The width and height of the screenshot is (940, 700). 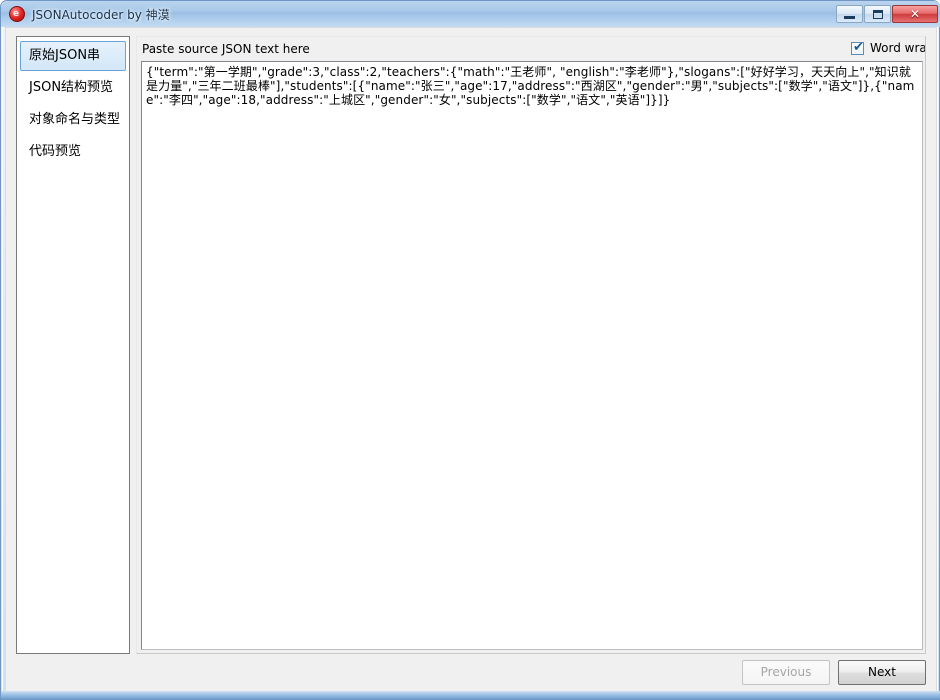 I want to click on next-button: Next, so click(x=882, y=672).